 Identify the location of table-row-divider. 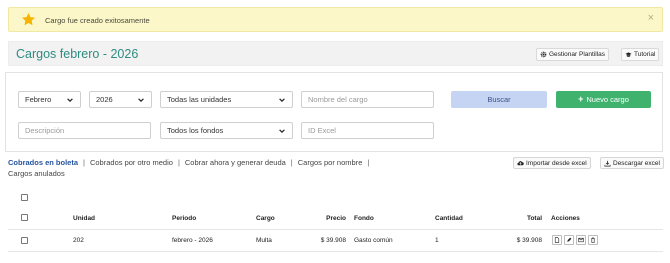
(335, 251).